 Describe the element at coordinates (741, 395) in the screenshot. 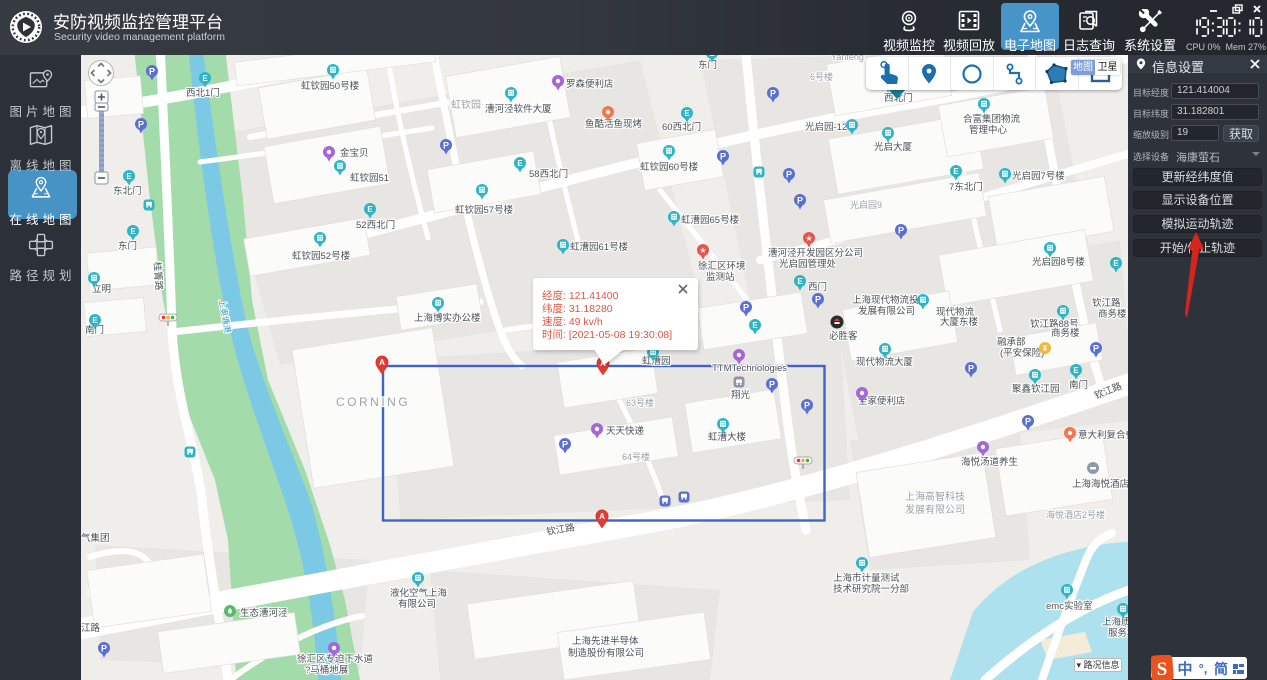

I see `svg-text: 翔光` at that location.